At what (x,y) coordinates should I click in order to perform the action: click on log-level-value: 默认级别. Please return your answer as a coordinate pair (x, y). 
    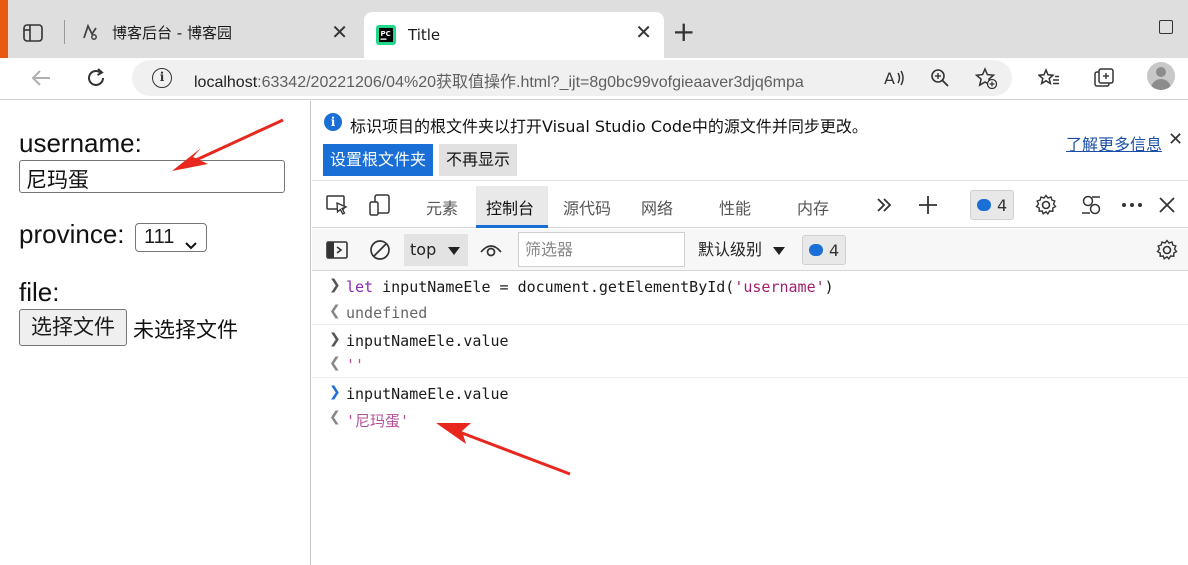
    Looking at the image, I should click on (730, 249).